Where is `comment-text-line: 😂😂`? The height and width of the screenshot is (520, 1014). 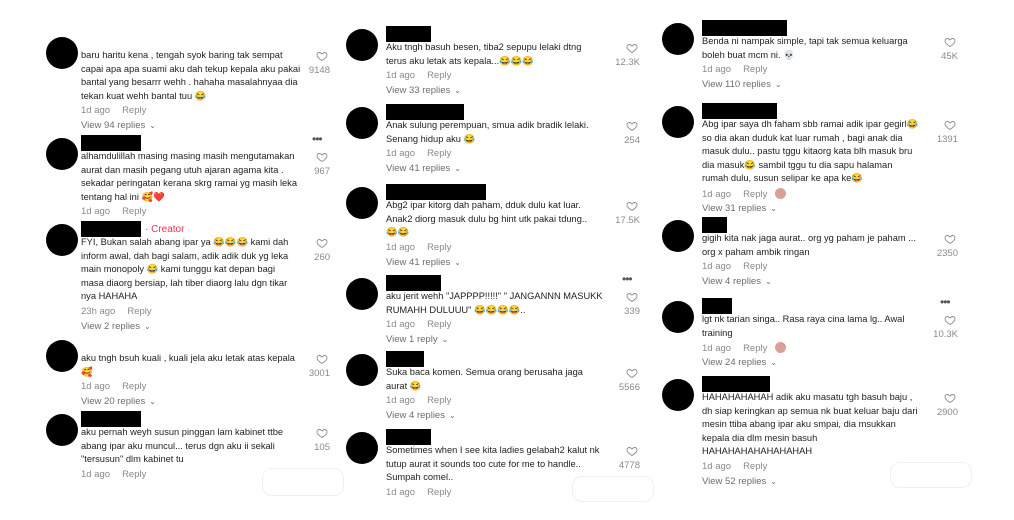
comment-text-line: 😂😂 is located at coordinates (398, 232).